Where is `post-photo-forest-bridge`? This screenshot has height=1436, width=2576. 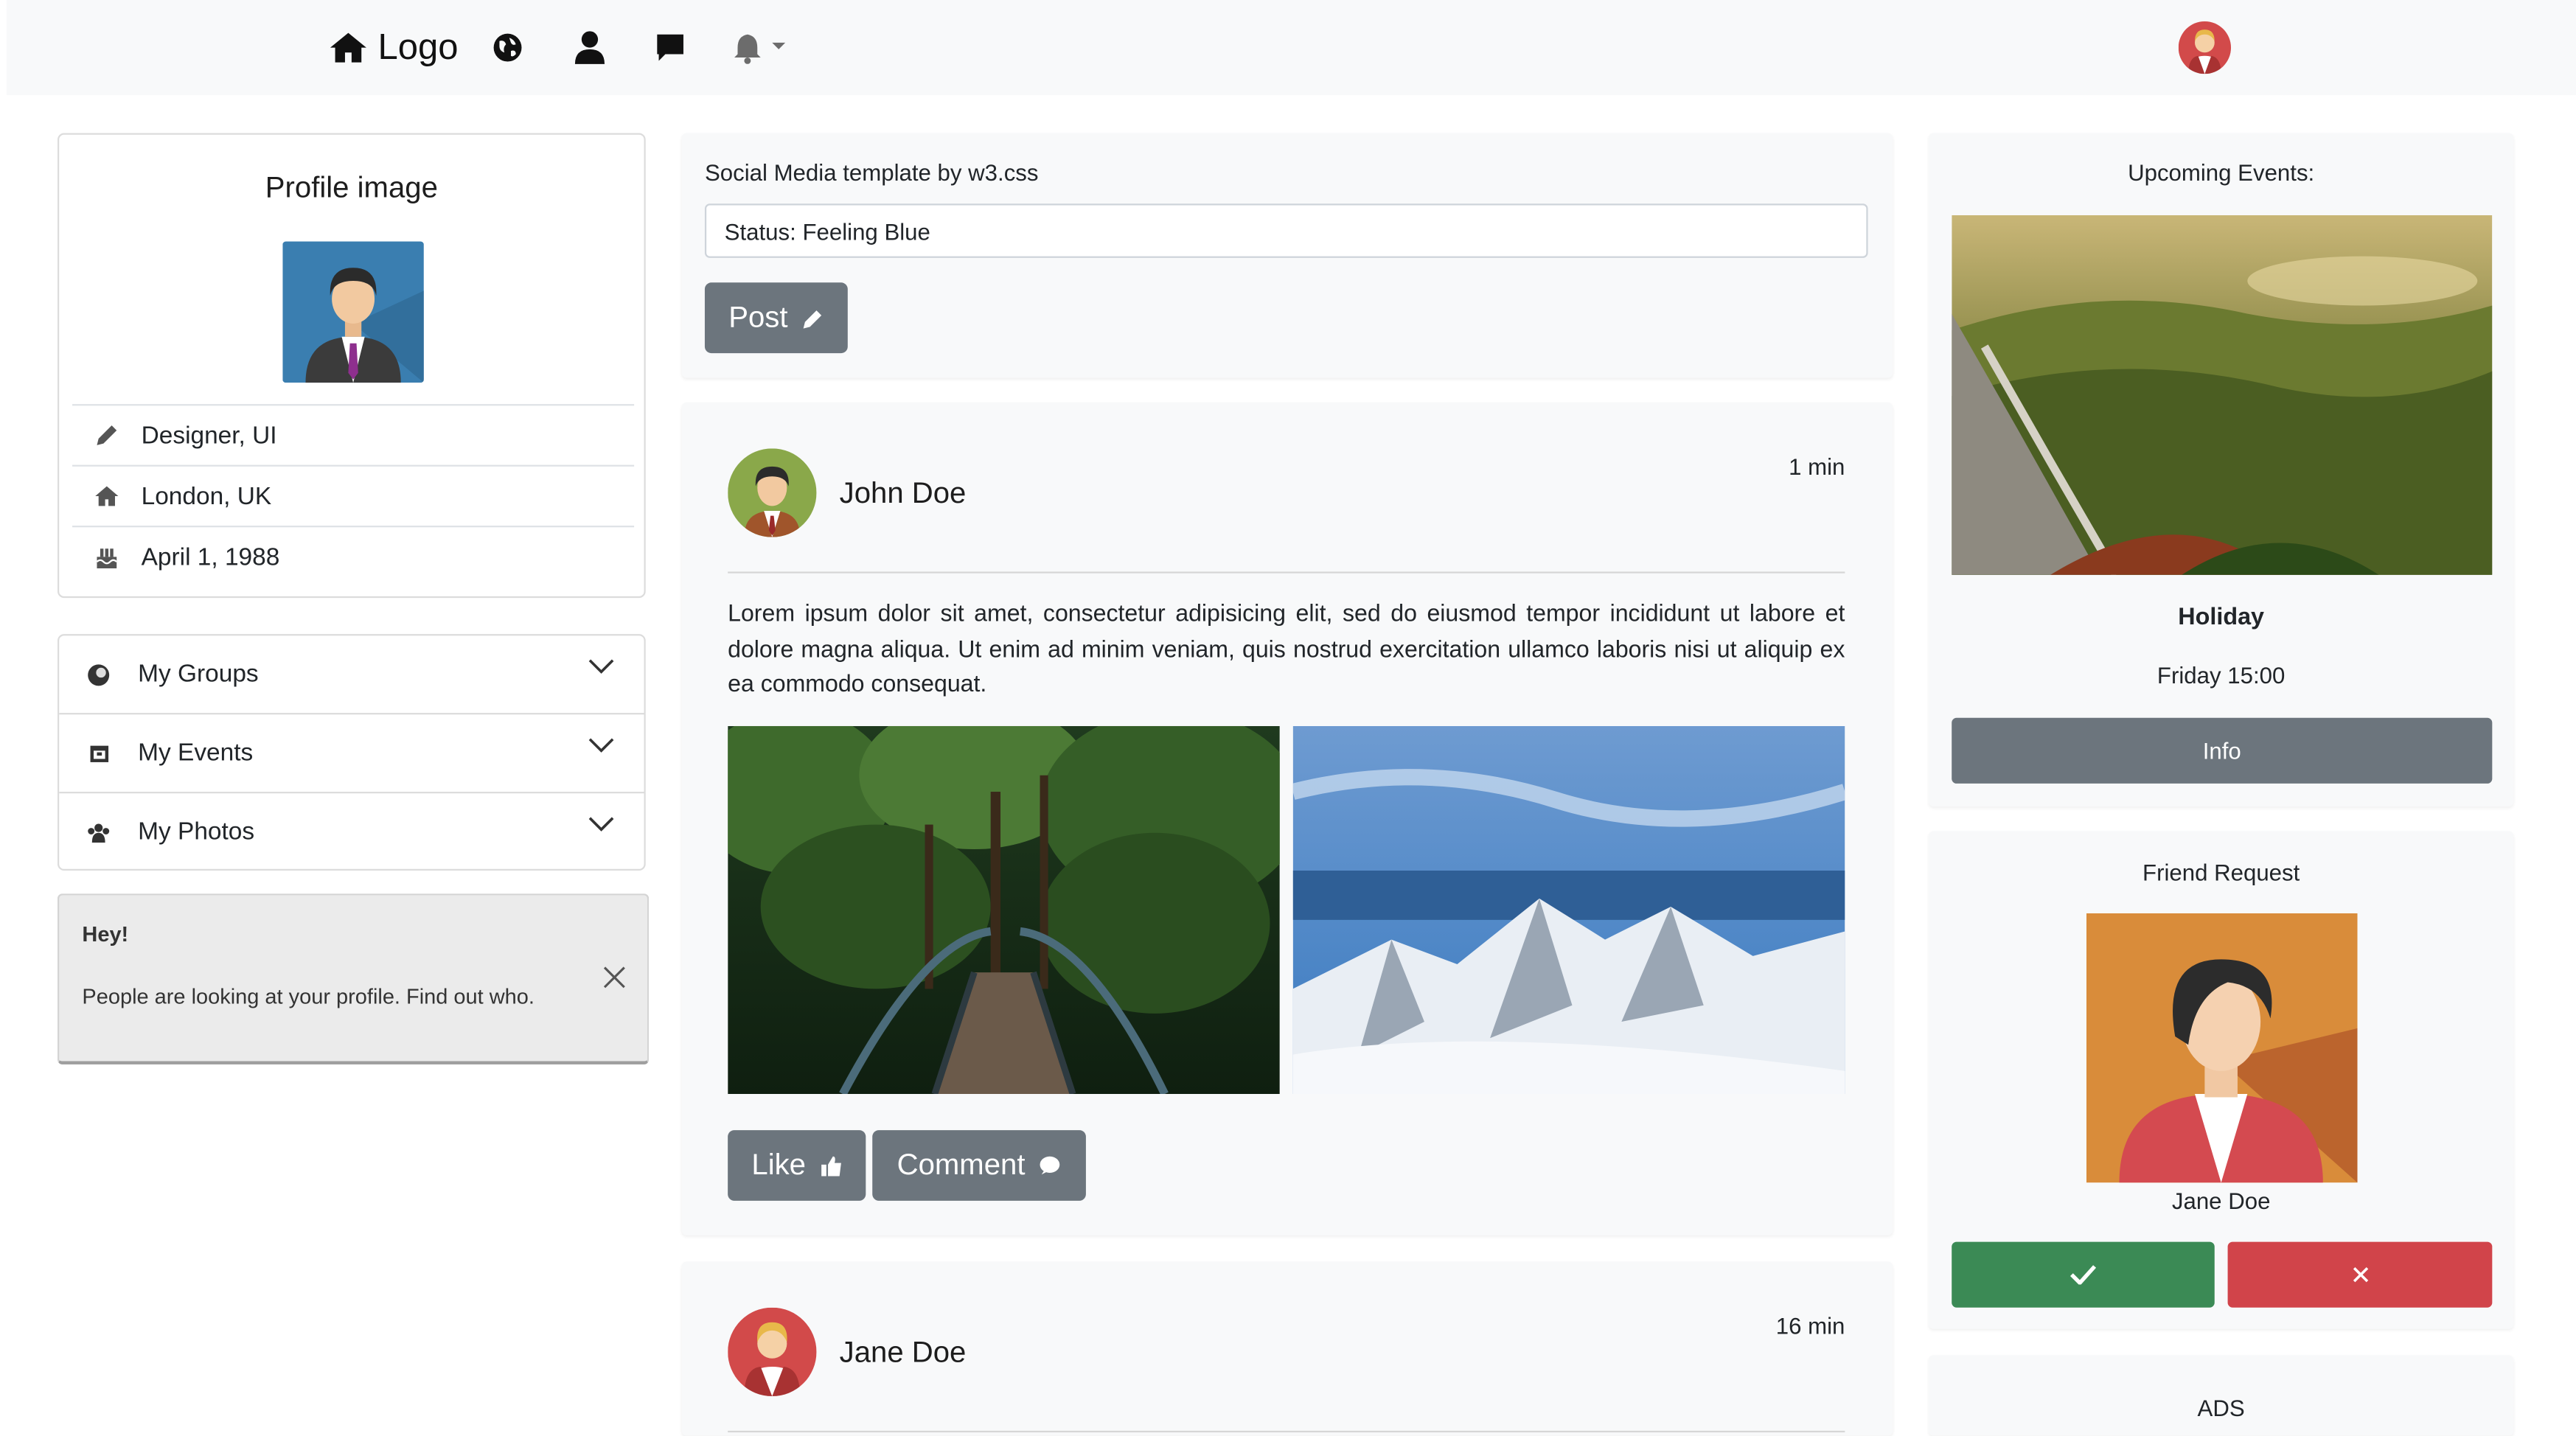 post-photo-forest-bridge is located at coordinates (1004, 910).